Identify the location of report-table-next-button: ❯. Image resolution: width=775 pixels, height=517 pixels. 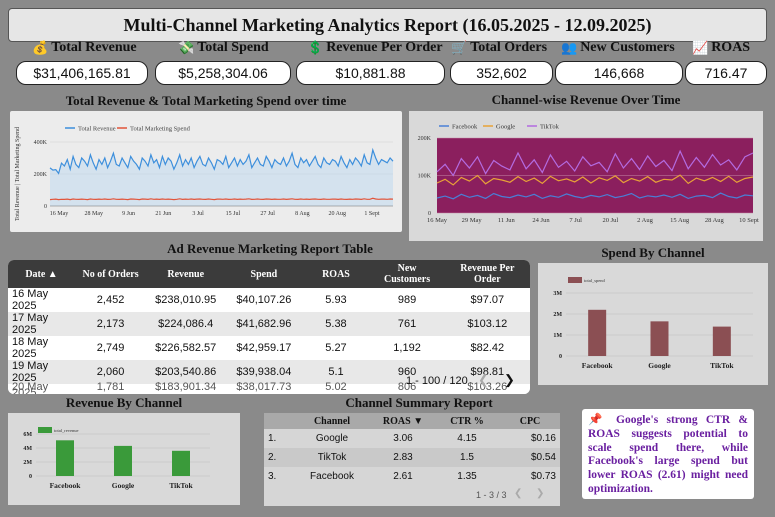
(509, 380).